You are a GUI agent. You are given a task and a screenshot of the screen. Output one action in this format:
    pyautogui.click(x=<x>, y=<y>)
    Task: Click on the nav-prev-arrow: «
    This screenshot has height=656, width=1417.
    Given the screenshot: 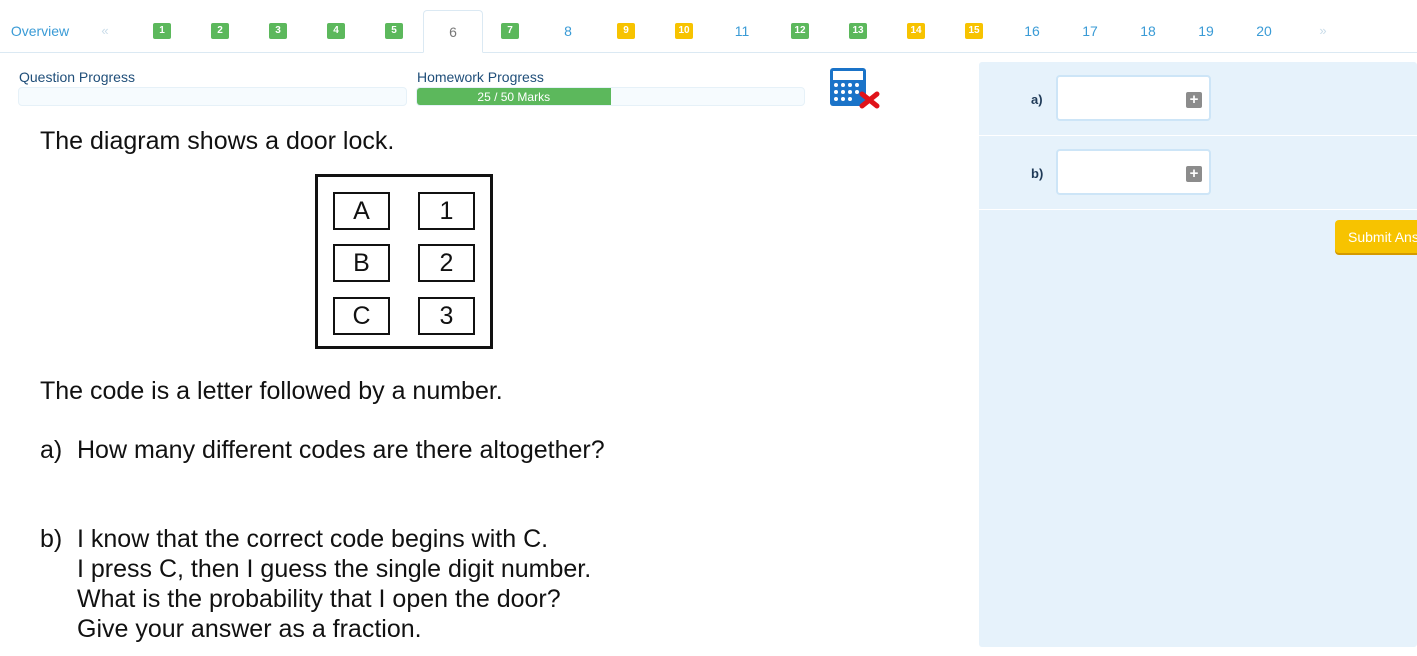 What is the action you would take?
    pyautogui.click(x=105, y=30)
    